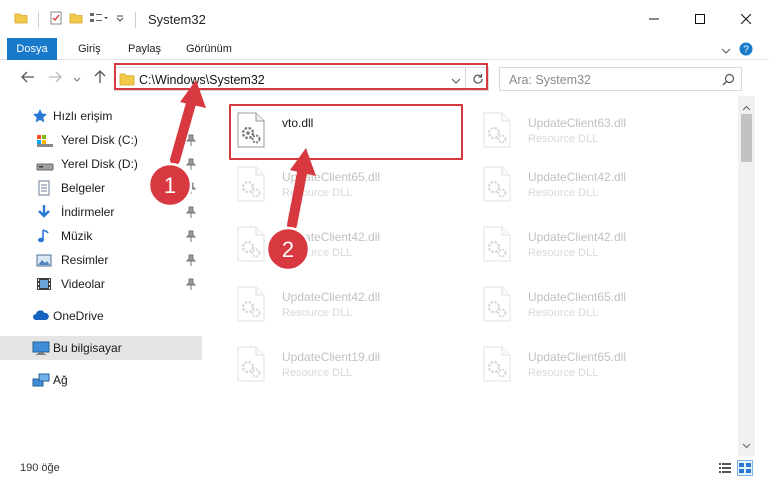 The height and width of the screenshot is (496, 769). I want to click on sidebar-item-label: Hızlı erişim, so click(83, 116).